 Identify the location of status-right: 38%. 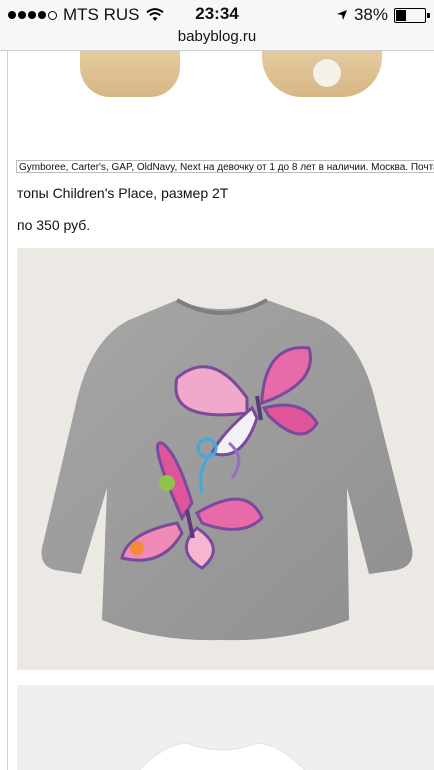
(383, 15).